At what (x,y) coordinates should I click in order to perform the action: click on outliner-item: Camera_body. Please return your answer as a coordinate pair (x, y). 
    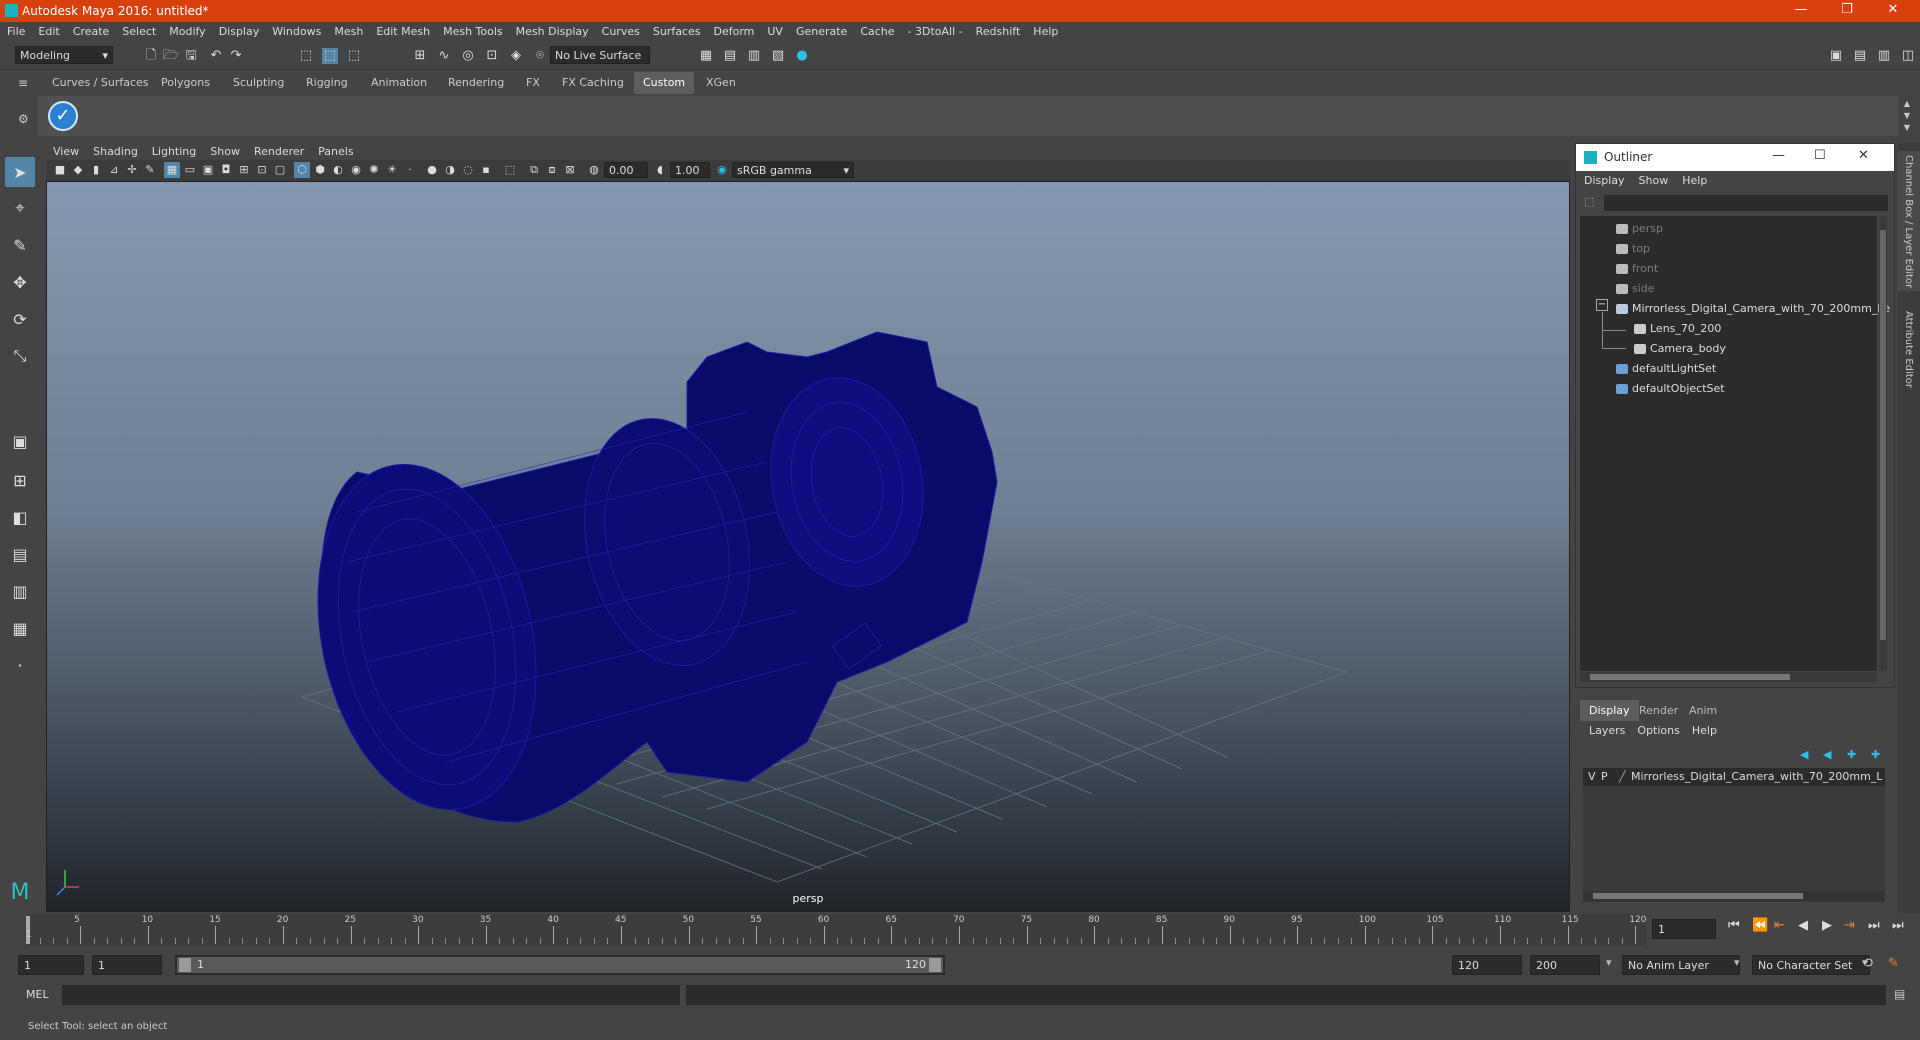
    Looking at the image, I should click on (1680, 349).